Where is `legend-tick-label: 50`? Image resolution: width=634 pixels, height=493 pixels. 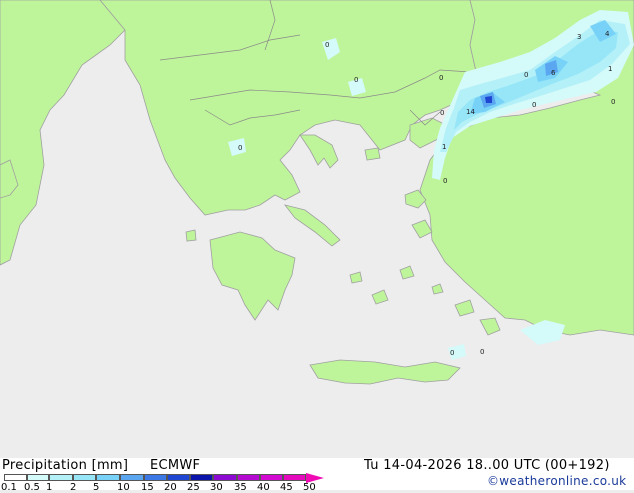
legend-tick-label: 50 is located at coordinates (309, 487).